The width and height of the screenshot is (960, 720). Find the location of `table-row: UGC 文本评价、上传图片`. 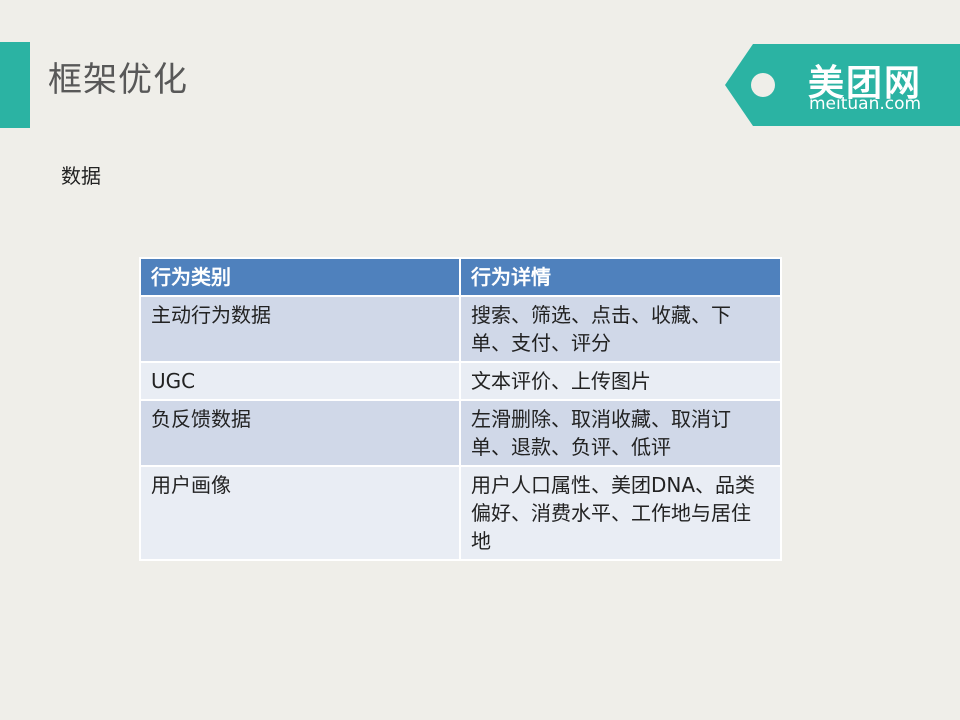

table-row: UGC 文本评价、上传图片 is located at coordinates (460, 381).